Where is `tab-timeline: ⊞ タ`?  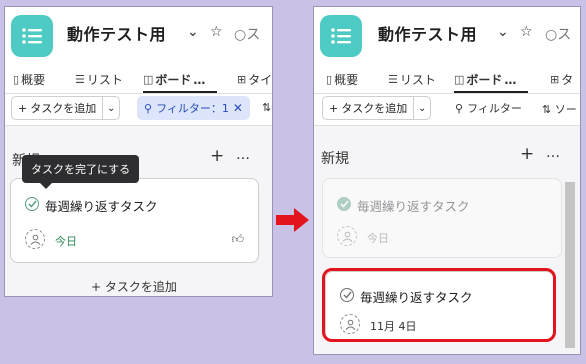
tab-timeline: ⊞ タ is located at coordinates (561, 79).